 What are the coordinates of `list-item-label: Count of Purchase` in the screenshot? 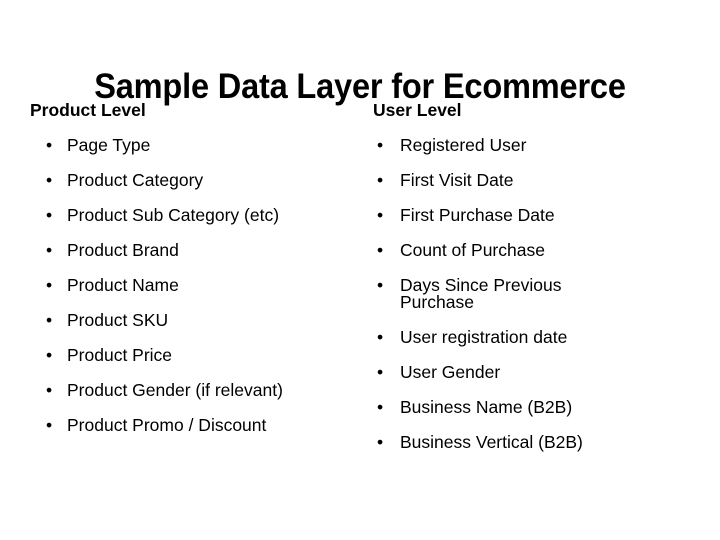 It's located at (472, 249).